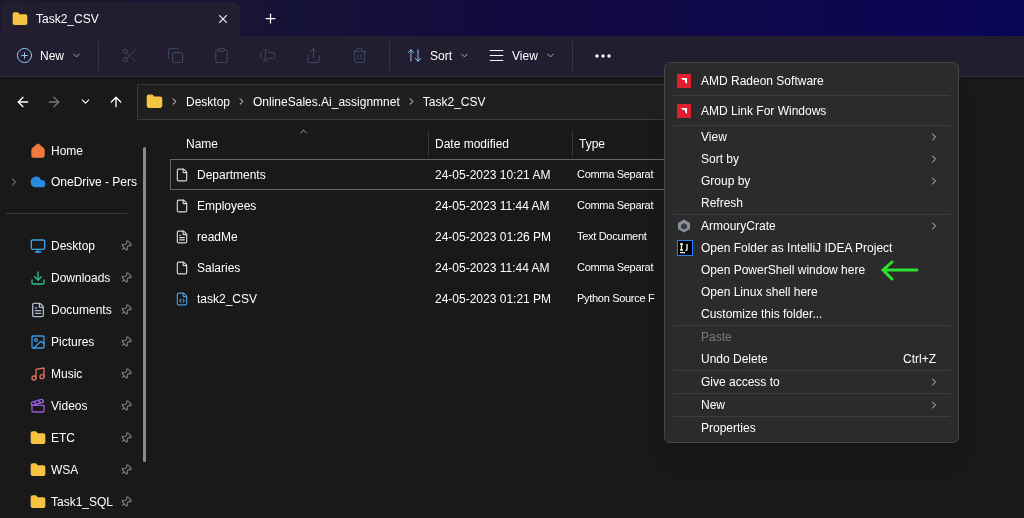 Image resolution: width=1024 pixels, height=518 pixels. I want to click on breadcrumb: Desktop, so click(208, 102).